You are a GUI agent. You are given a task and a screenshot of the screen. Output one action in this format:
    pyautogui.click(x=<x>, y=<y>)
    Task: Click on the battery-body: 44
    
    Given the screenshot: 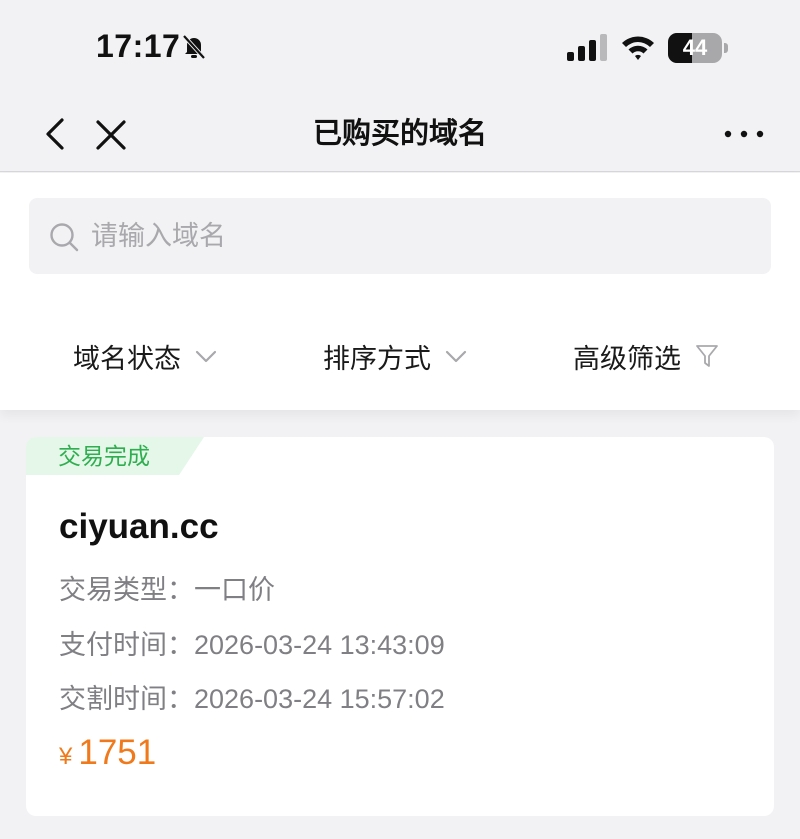 What is the action you would take?
    pyautogui.click(x=695, y=48)
    